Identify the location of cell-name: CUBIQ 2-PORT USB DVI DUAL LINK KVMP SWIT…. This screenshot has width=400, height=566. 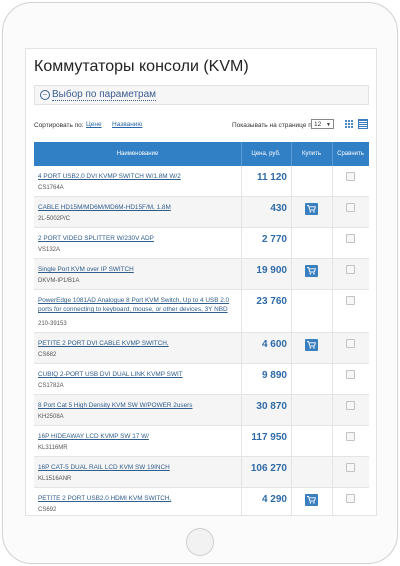
(138, 379).